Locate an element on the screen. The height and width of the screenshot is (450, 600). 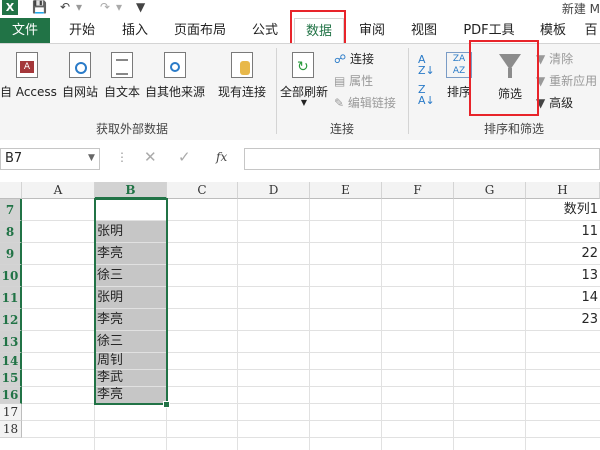
tab-page-layout: 页面布局 is located at coordinates (200, 30).